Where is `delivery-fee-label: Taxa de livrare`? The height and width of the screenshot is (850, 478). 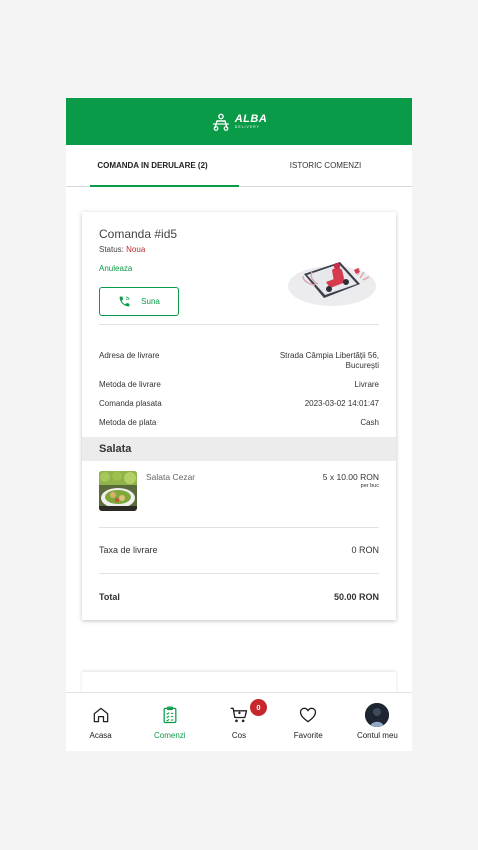 delivery-fee-label: Taxa de livrare is located at coordinates (128, 550).